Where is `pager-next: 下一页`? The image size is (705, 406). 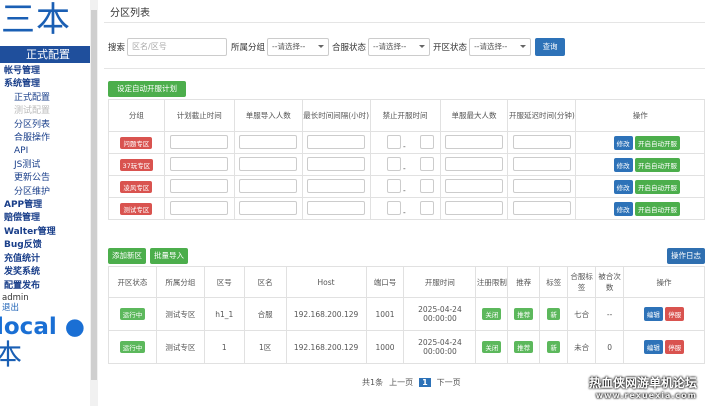 pager-next: 下一页 is located at coordinates (449, 382).